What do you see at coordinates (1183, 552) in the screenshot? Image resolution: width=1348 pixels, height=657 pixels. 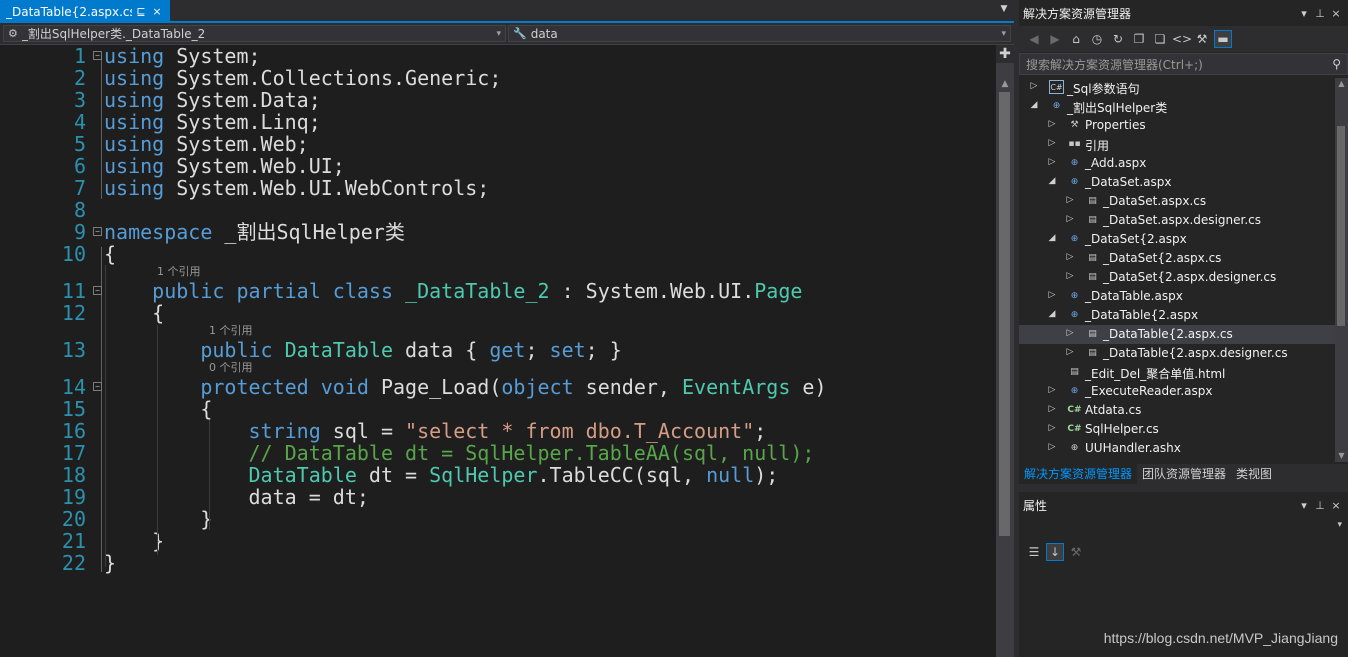 I see `properties-toolbar: ☰ ↓ ⚒` at bounding box center [1183, 552].